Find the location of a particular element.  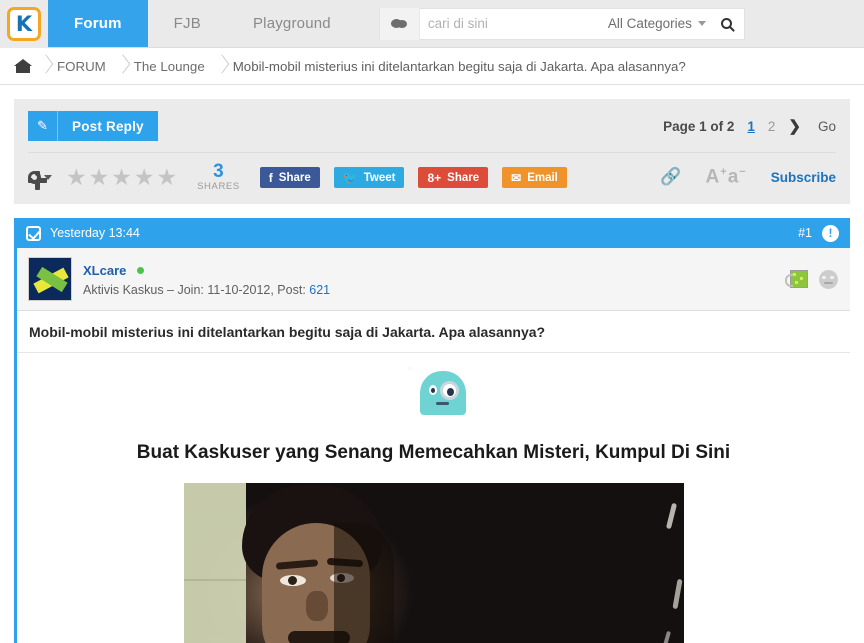

pagination-page-1: 1 is located at coordinates (751, 126).